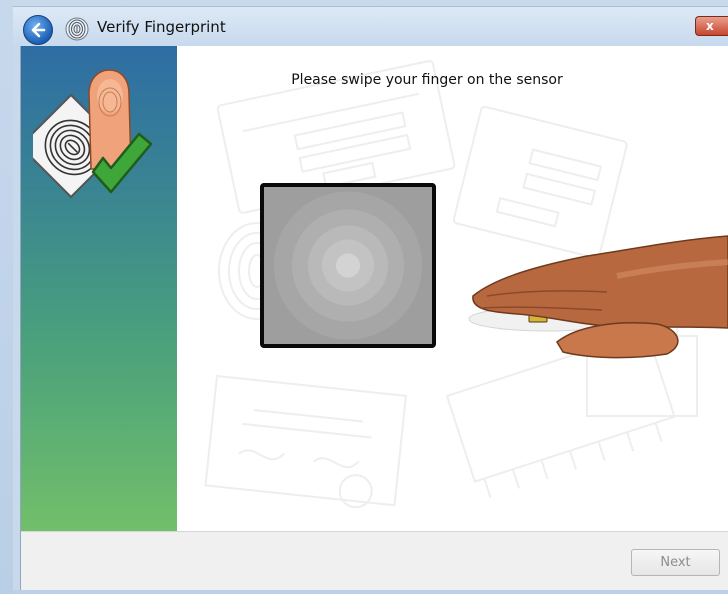  I want to click on next-button: Next, so click(675, 562).